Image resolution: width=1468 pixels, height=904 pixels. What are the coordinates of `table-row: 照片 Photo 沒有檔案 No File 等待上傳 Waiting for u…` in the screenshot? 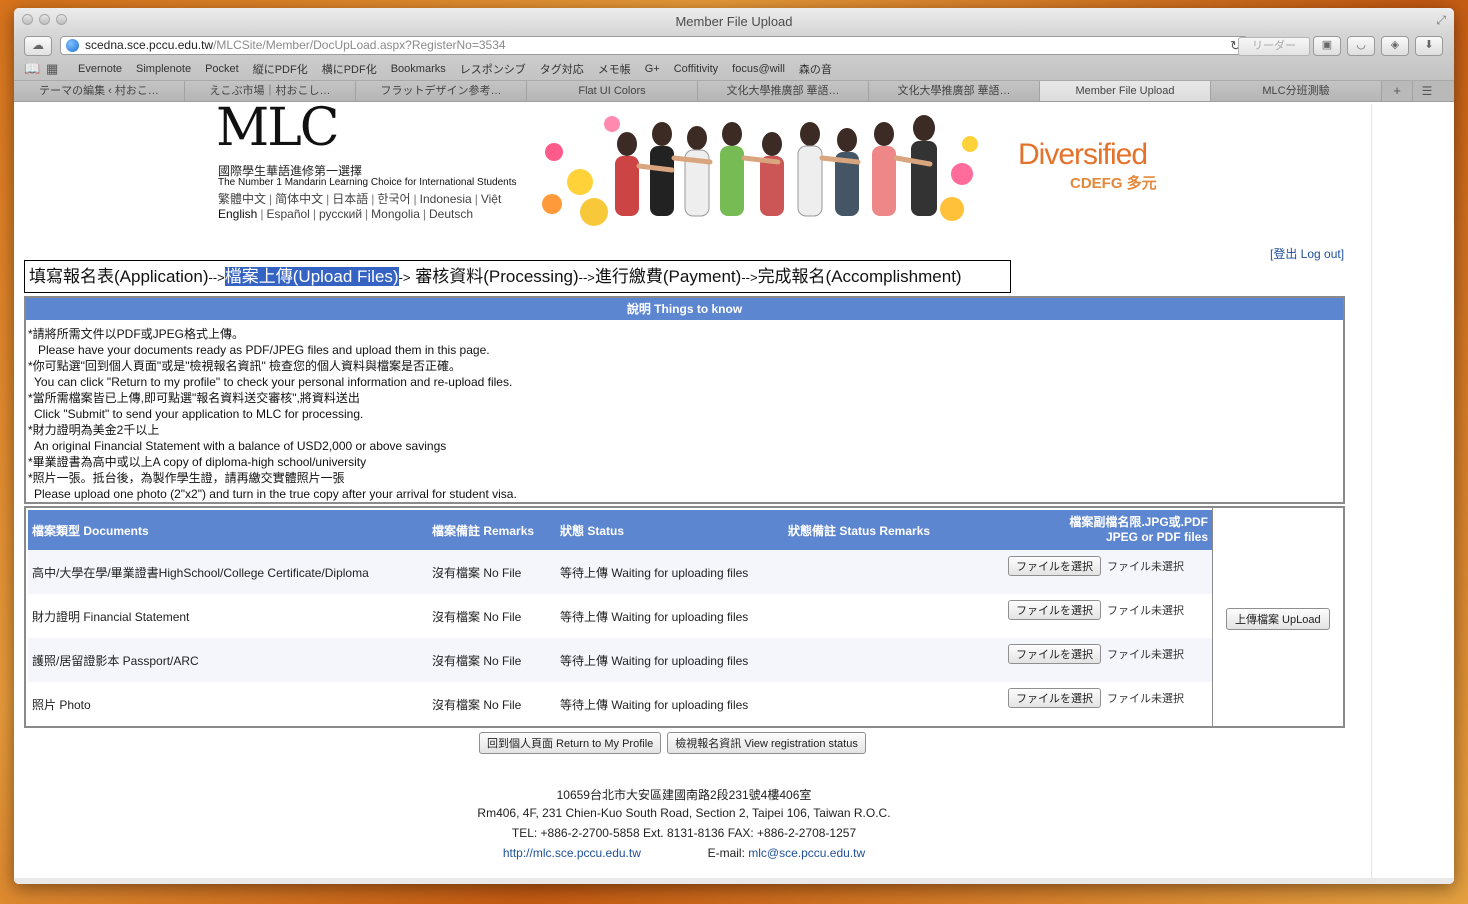 It's located at (620, 704).